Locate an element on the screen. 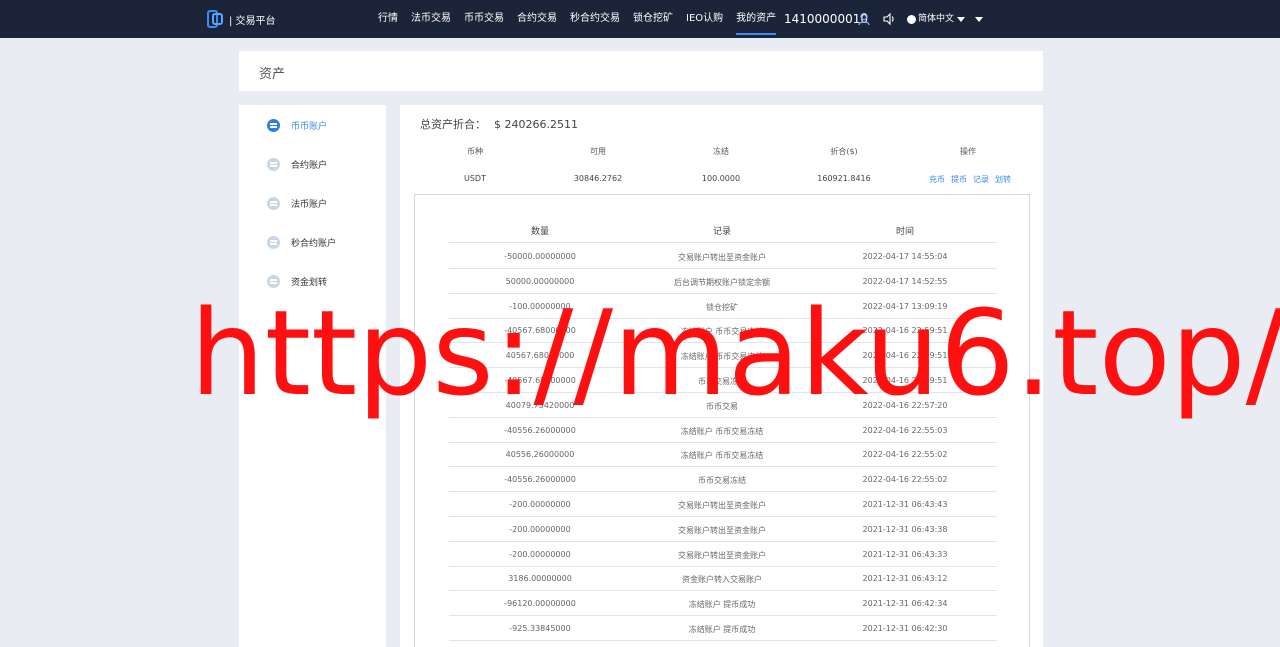 This screenshot has width=1280, height=647. globe-icon is located at coordinates (911, 19).